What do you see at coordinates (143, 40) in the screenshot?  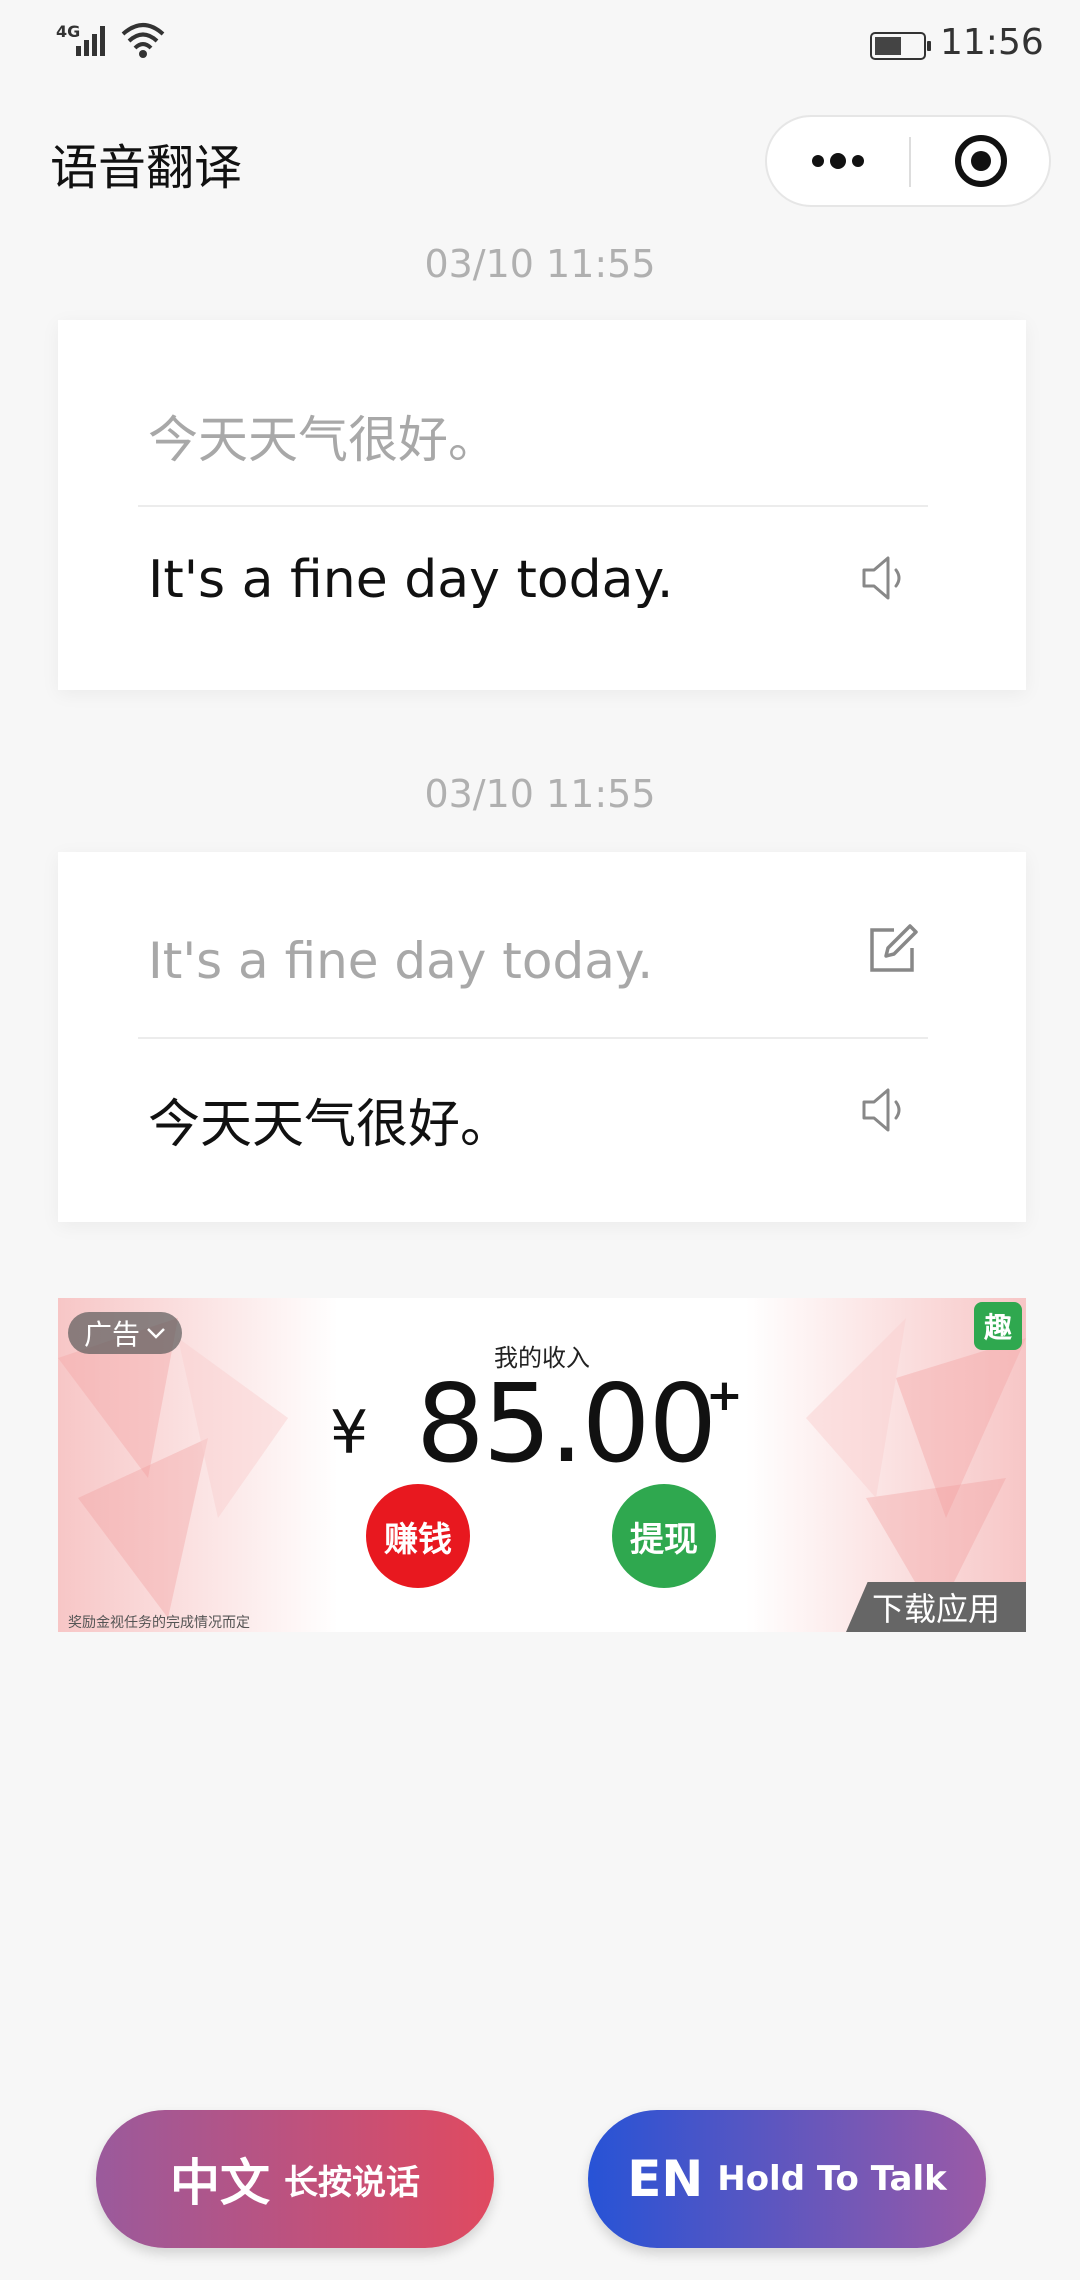 I see `wifi-icon` at bounding box center [143, 40].